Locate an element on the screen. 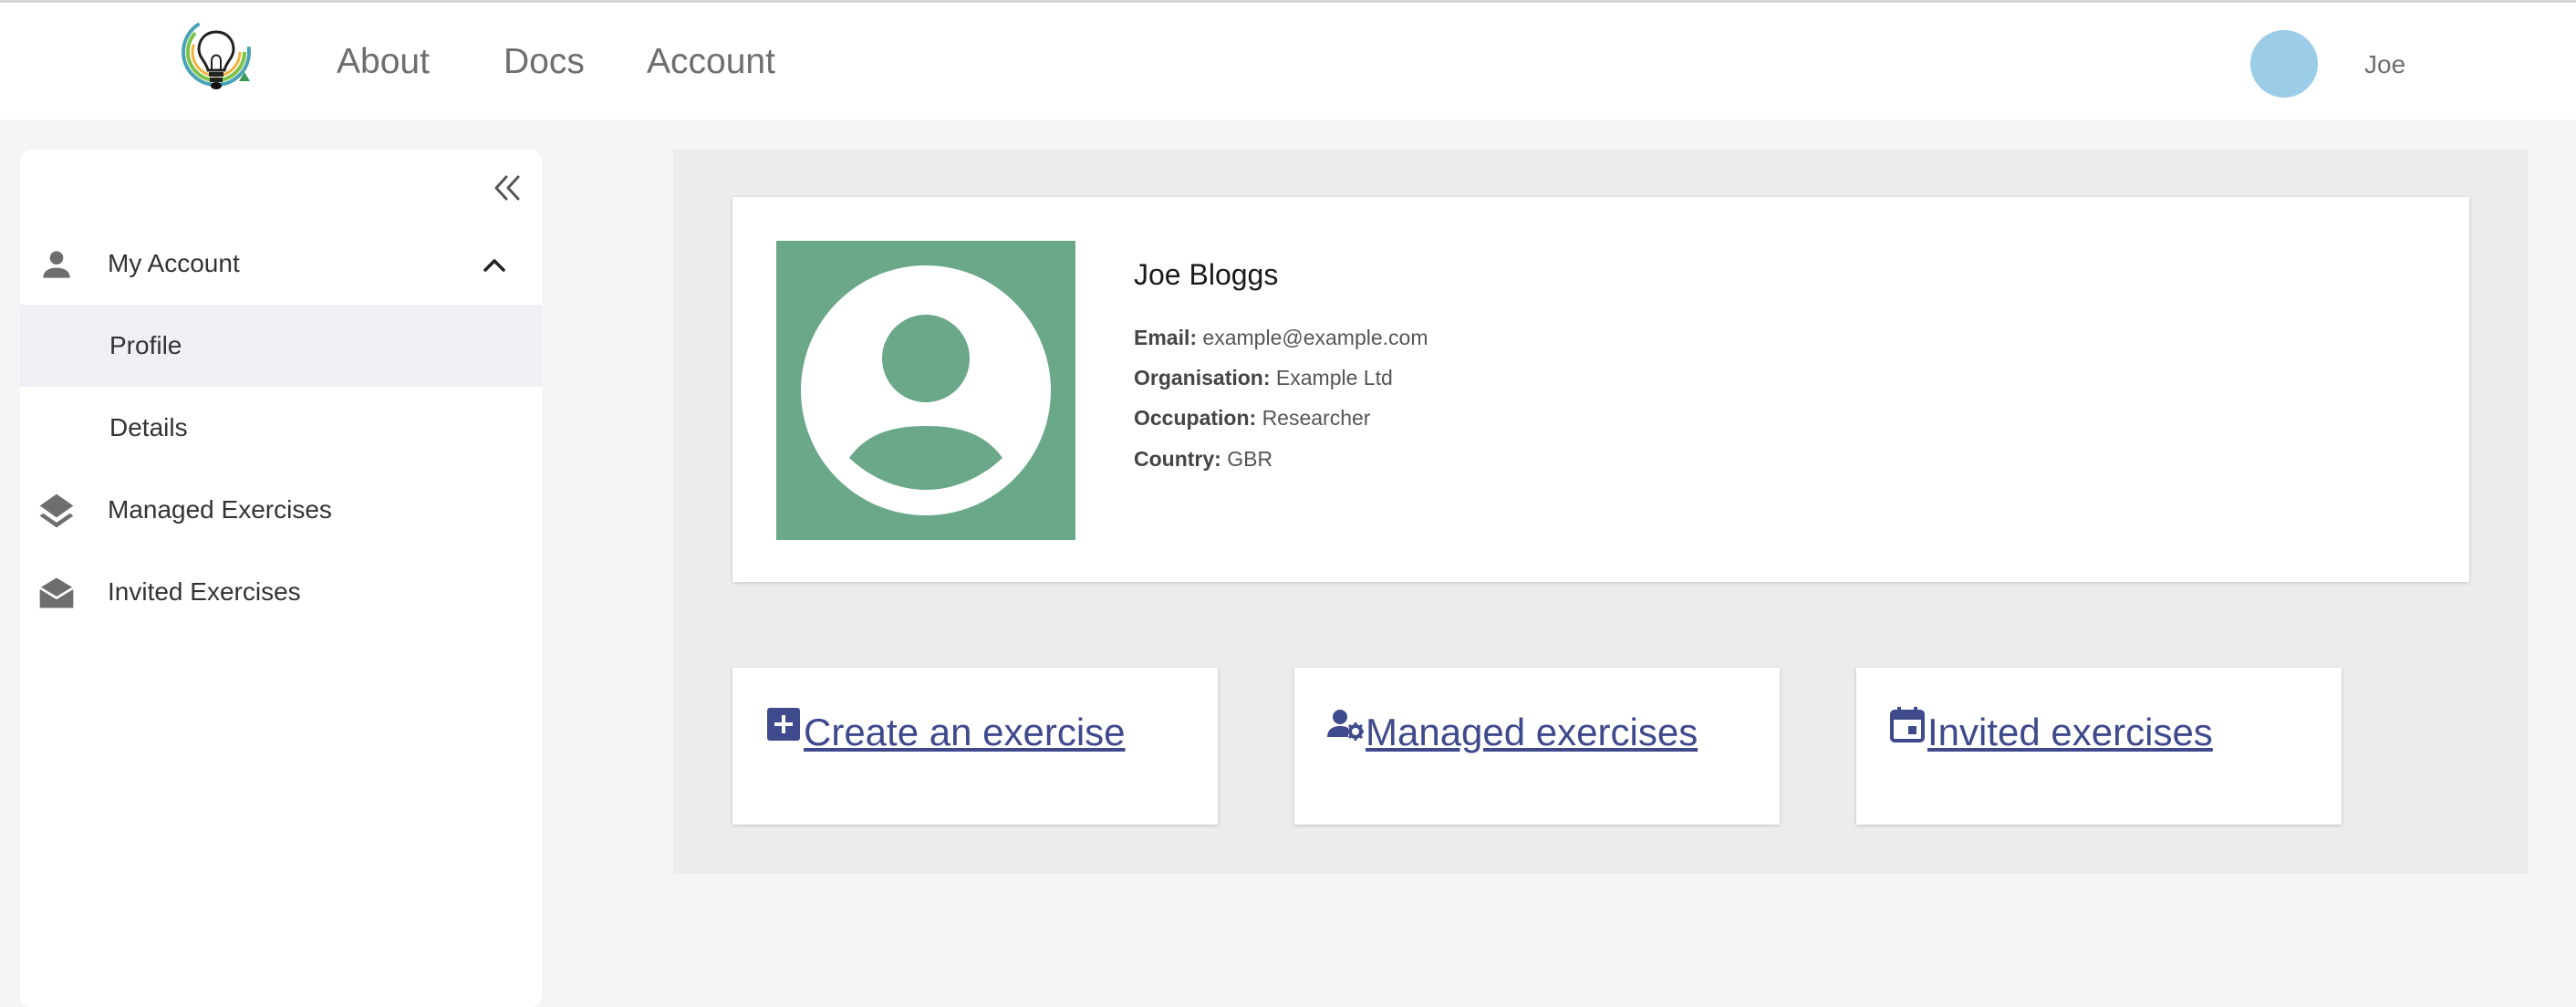 This screenshot has height=1007, width=2576. lightbulb-logo-icon is located at coordinates (216, 57).